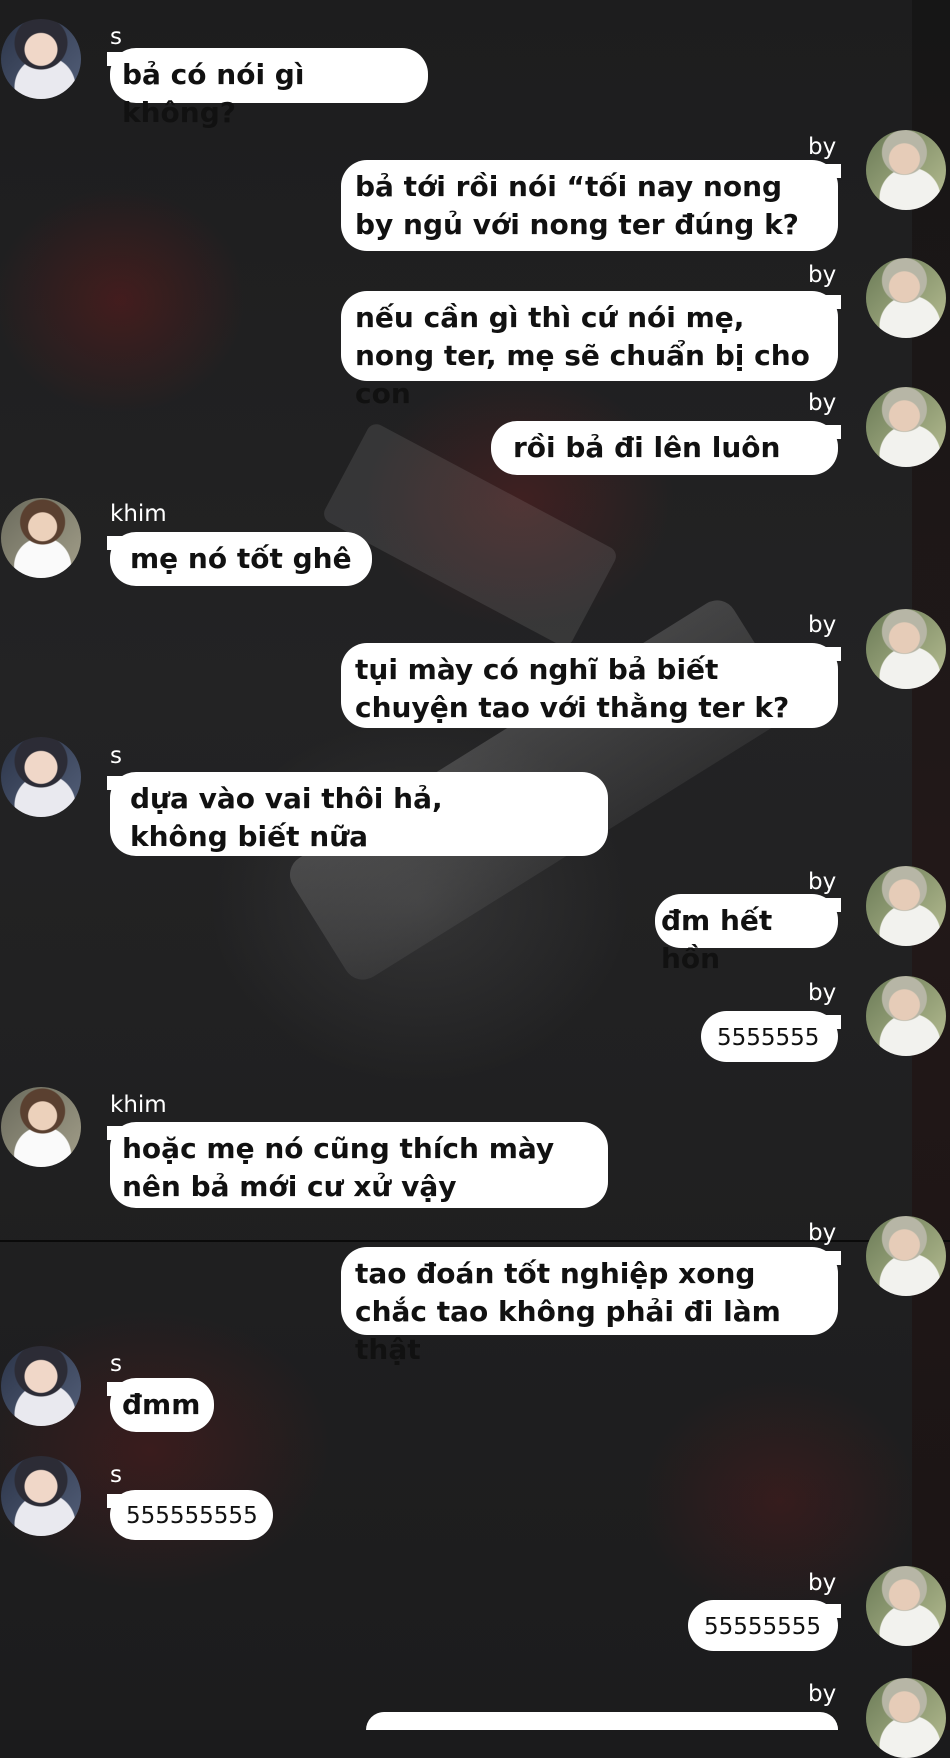 The height and width of the screenshot is (1758, 950). Describe the element at coordinates (666, 448) in the screenshot. I see `message-bubble: rồi bả đi lên luôn` at that location.